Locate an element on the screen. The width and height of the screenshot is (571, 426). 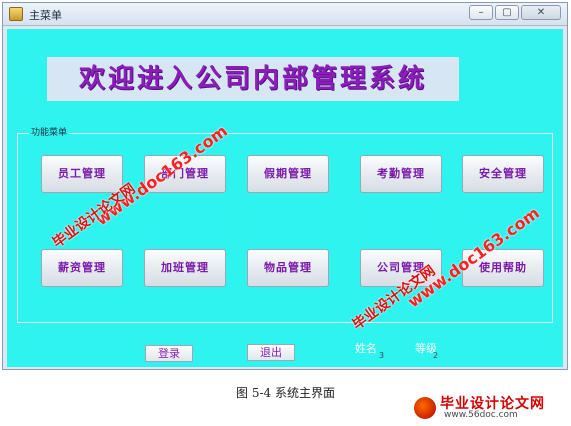
window-controls: – ▢ ✕ is located at coordinates (515, 13).